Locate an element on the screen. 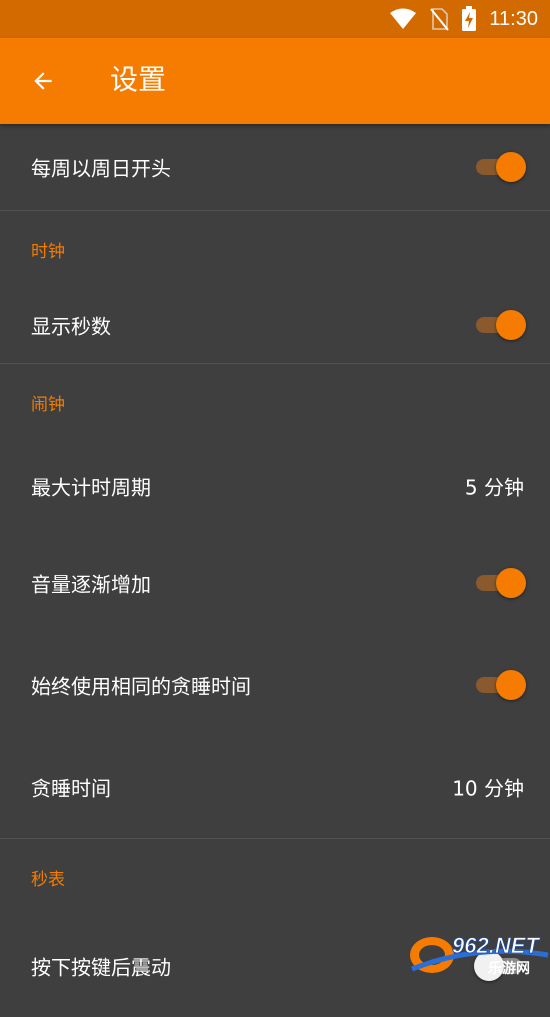 This screenshot has height=1017, width=550. wifi-icon is located at coordinates (403, 18).